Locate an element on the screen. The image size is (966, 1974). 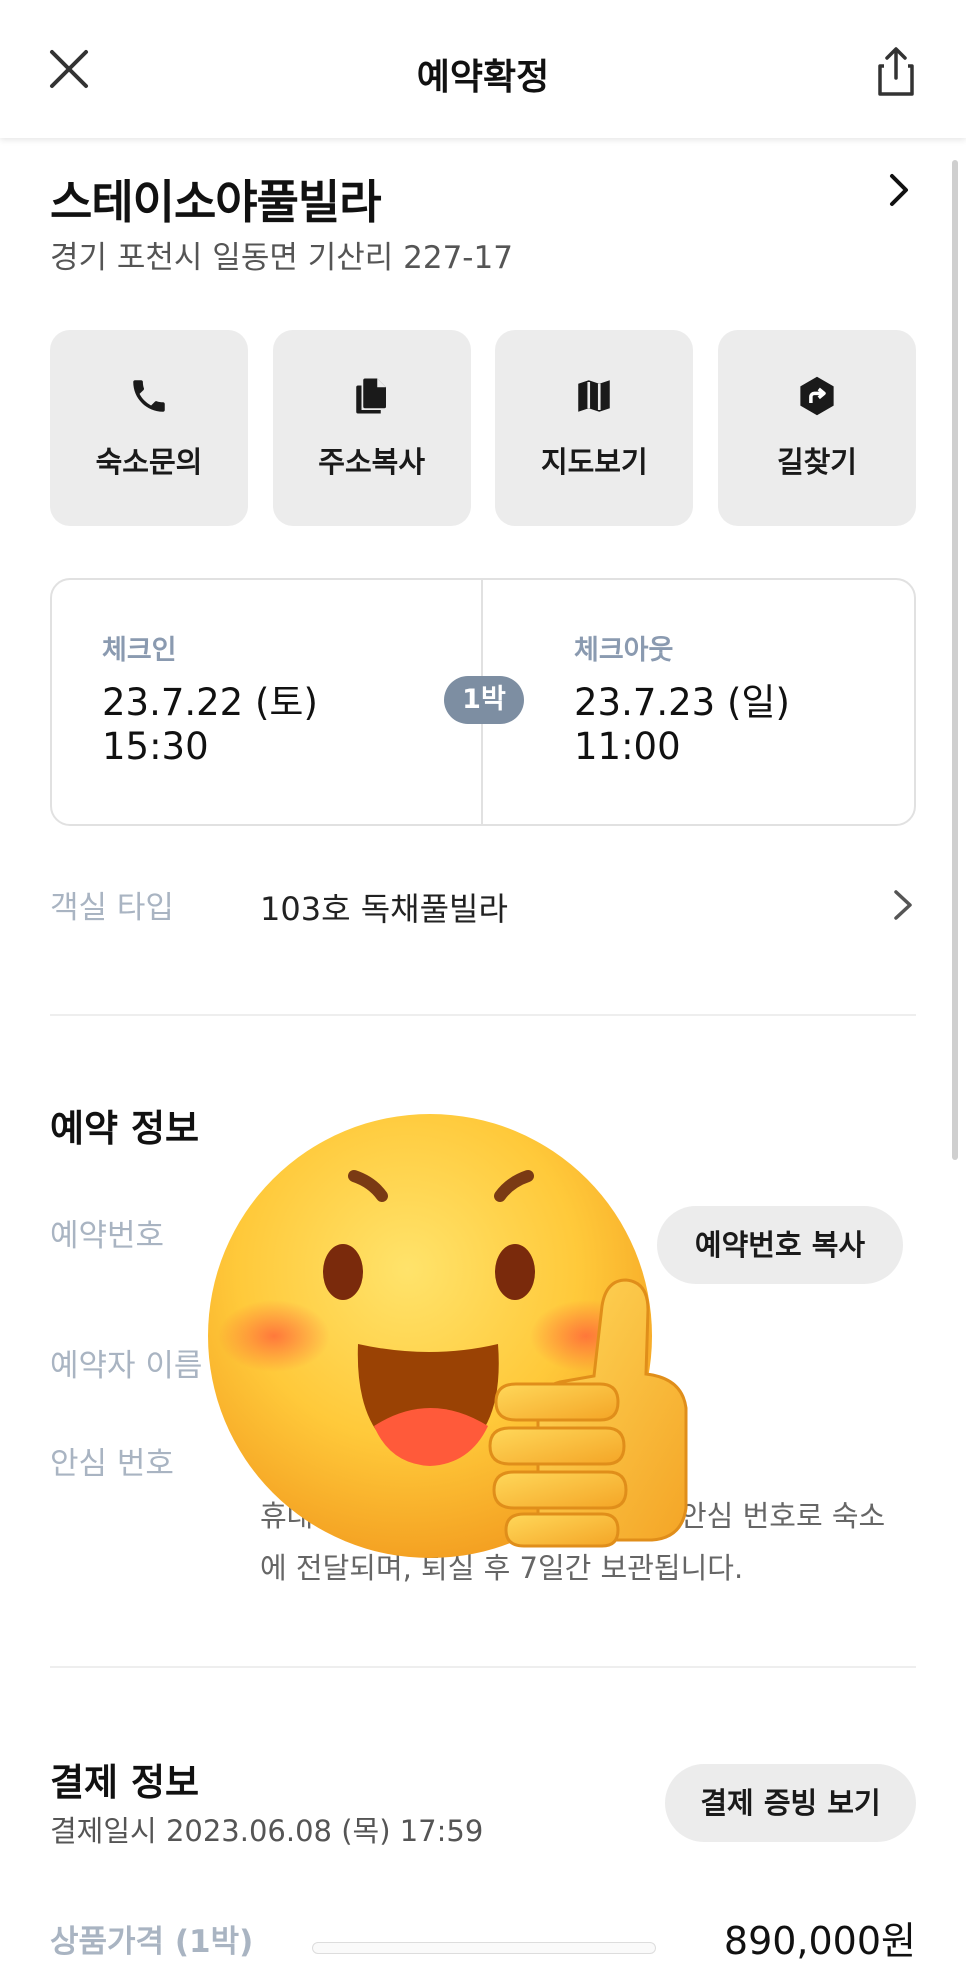
thumbs-up-emoji-sticker is located at coordinates (448, 1336).